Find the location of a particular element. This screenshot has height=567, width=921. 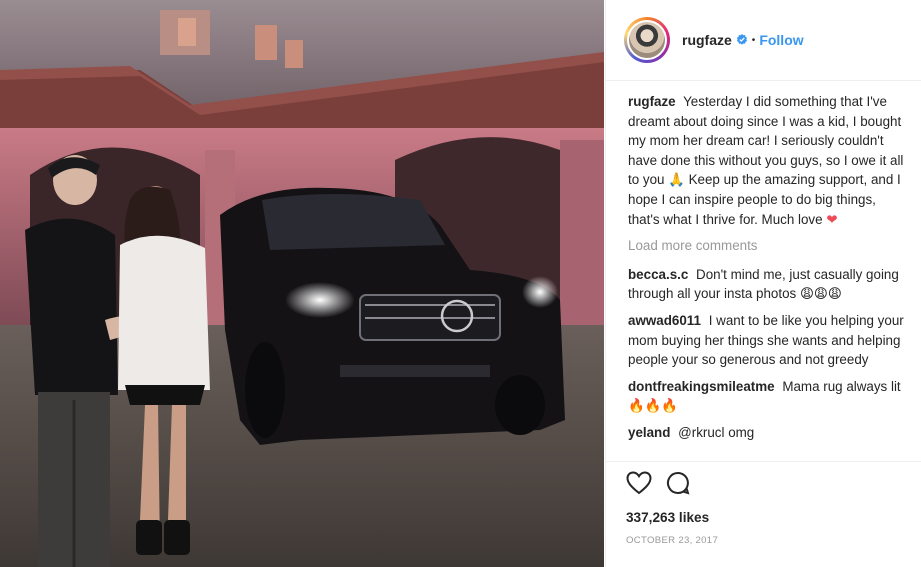

avatar is located at coordinates (647, 40).